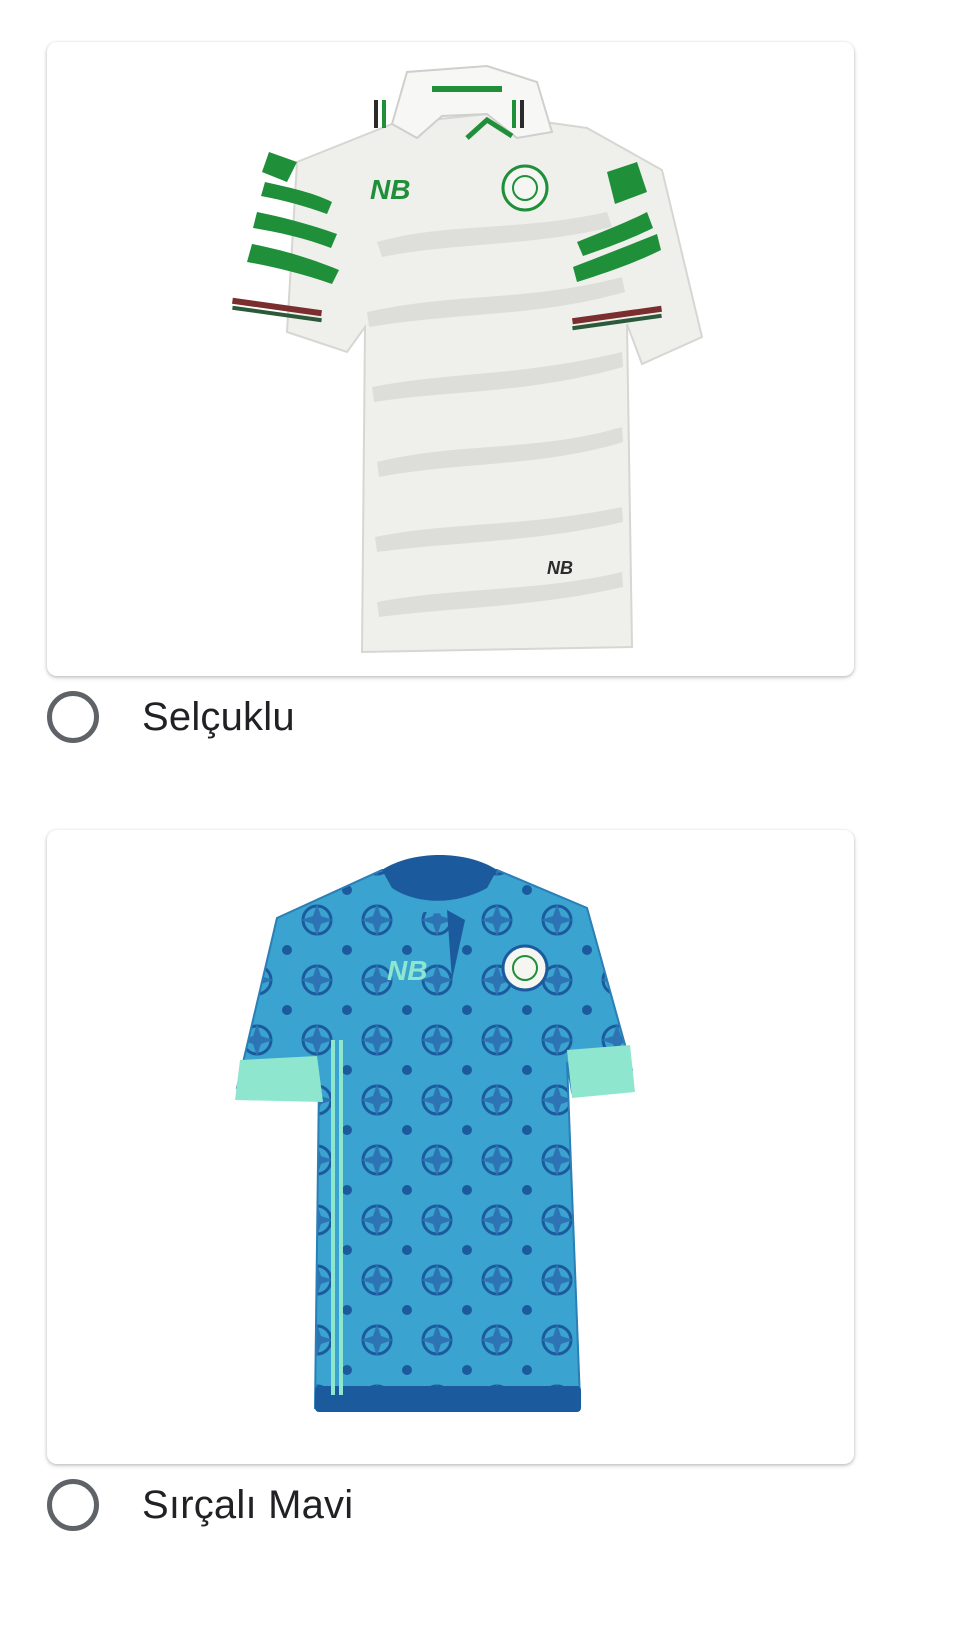 This screenshot has height=1625, width=976. Describe the element at coordinates (435, 1133) in the screenshot. I see `blue-pattern-jersey-image: NB` at that location.